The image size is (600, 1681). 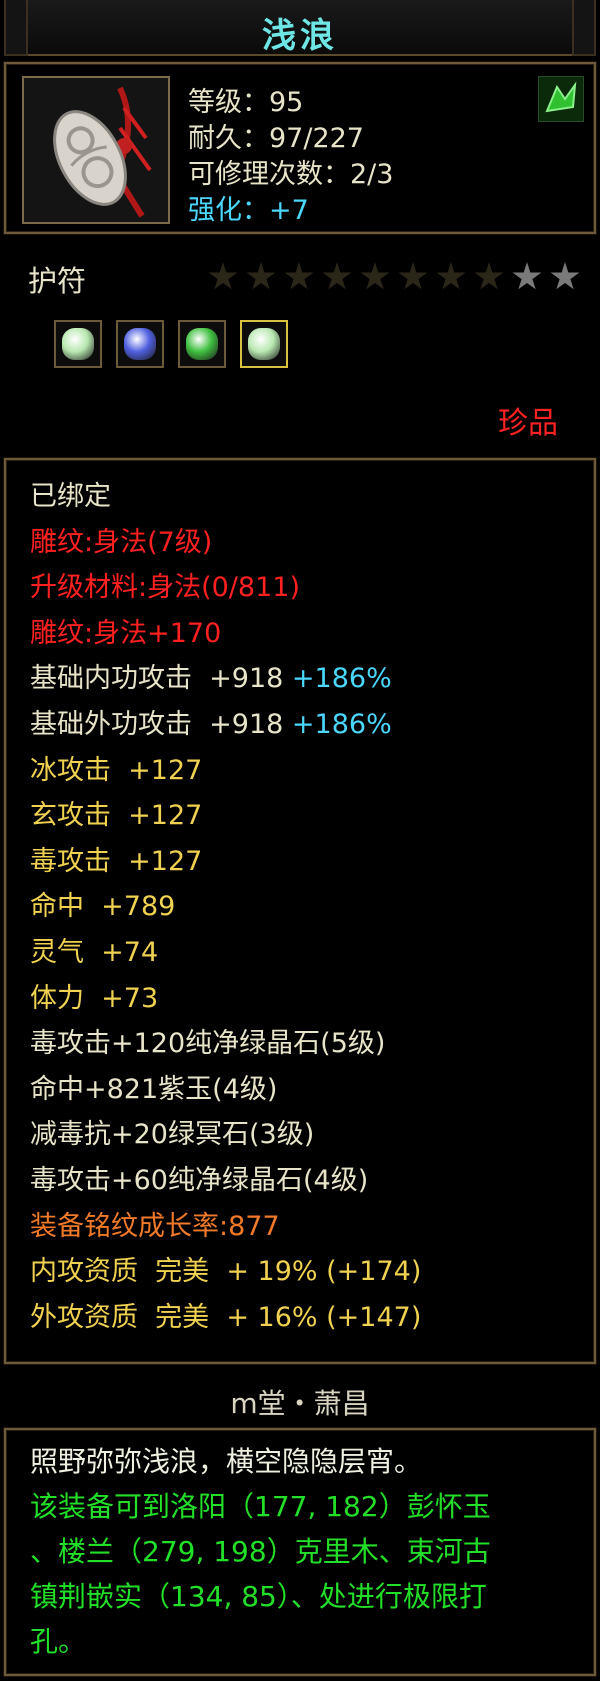 I want to click on stat-line: 减毒抗+20绿冥石(3级), so click(x=172, y=1131).